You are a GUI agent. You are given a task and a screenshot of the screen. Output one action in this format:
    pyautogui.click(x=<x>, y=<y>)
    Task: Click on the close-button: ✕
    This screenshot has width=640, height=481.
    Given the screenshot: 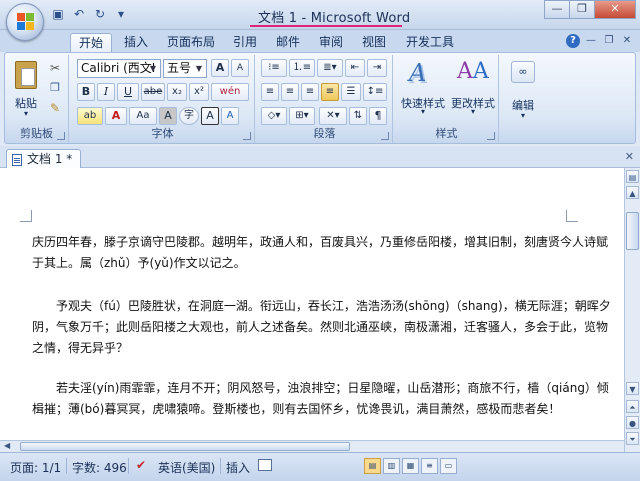 What is the action you would take?
    pyautogui.click(x=615, y=9)
    